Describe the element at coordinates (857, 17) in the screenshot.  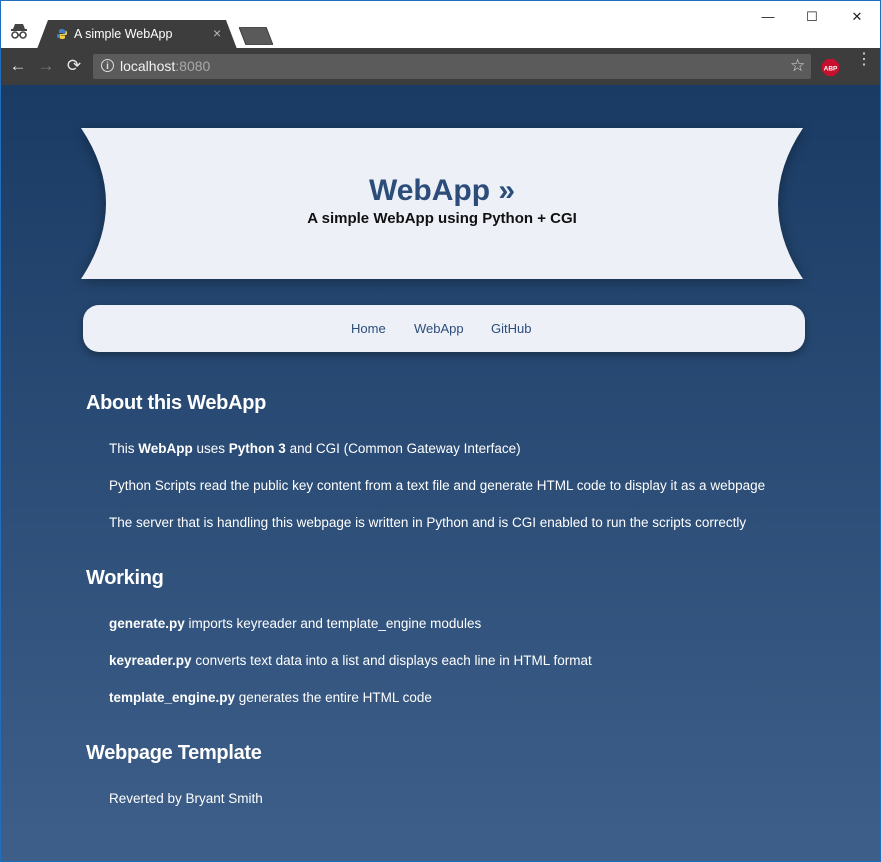
I see `close-window-button: ✕` at that location.